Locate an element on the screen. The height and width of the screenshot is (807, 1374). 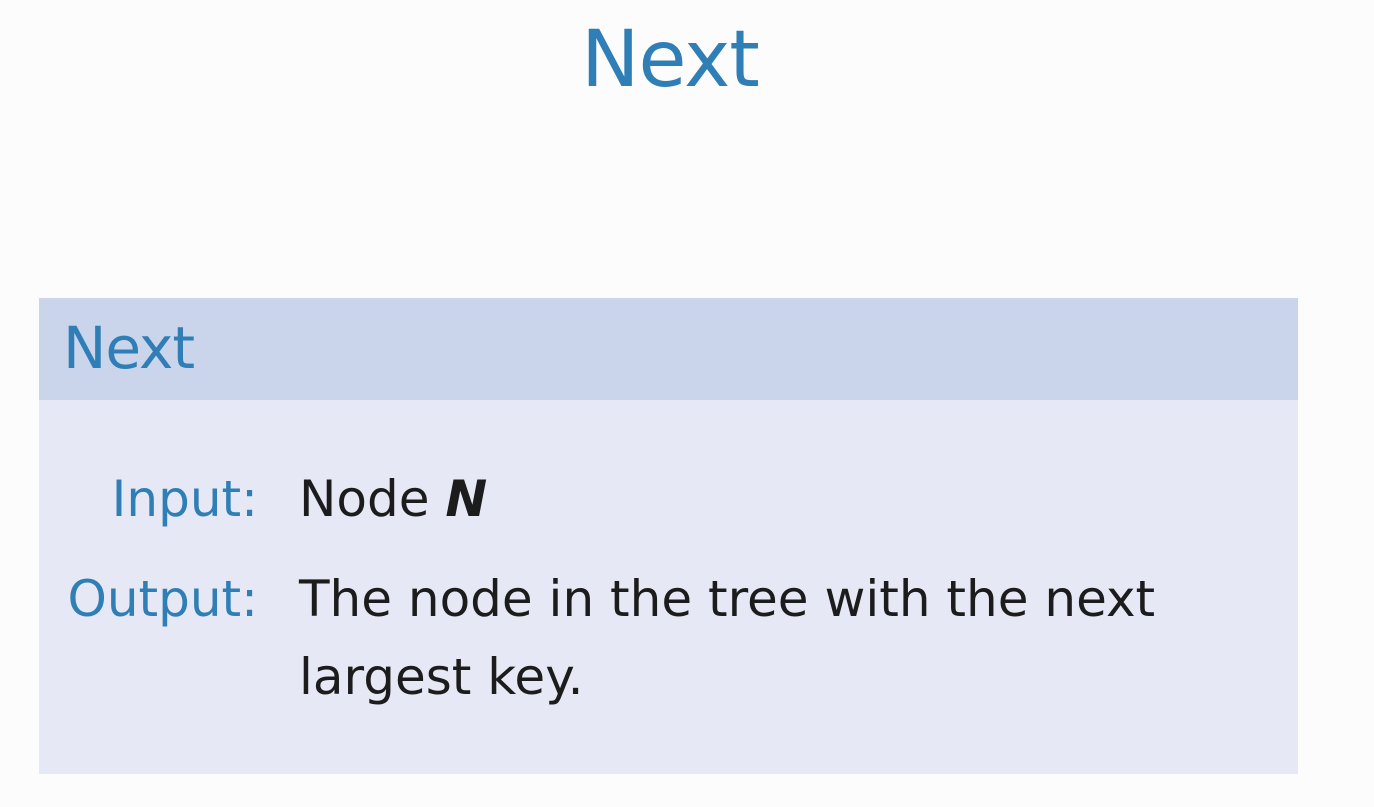
input-value-text: Node is located at coordinates (364, 499).